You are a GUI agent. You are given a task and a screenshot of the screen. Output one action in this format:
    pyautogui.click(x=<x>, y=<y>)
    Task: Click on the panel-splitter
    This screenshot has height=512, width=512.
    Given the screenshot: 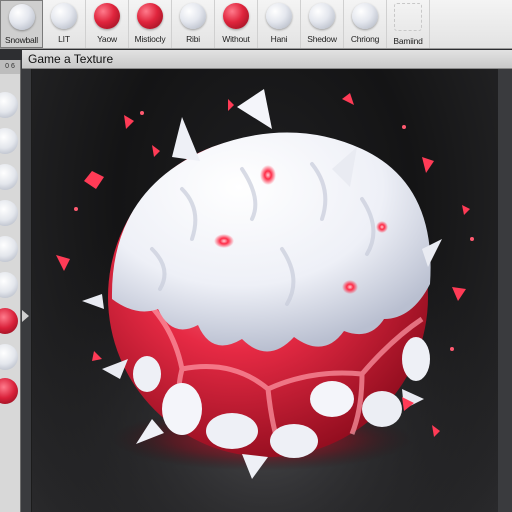 What is the action you would take?
    pyautogui.click(x=26, y=286)
    